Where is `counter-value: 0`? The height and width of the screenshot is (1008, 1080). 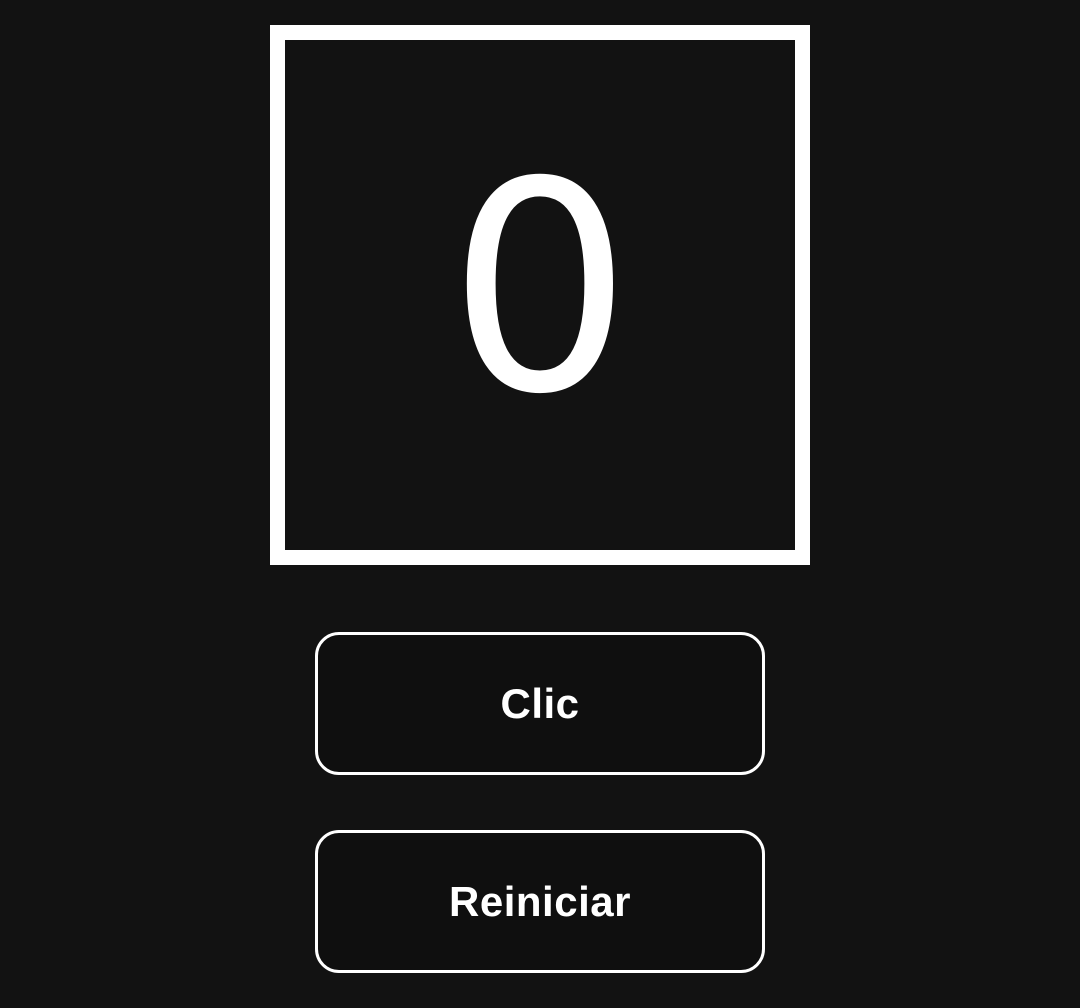
counter-value: 0 is located at coordinates (540, 289).